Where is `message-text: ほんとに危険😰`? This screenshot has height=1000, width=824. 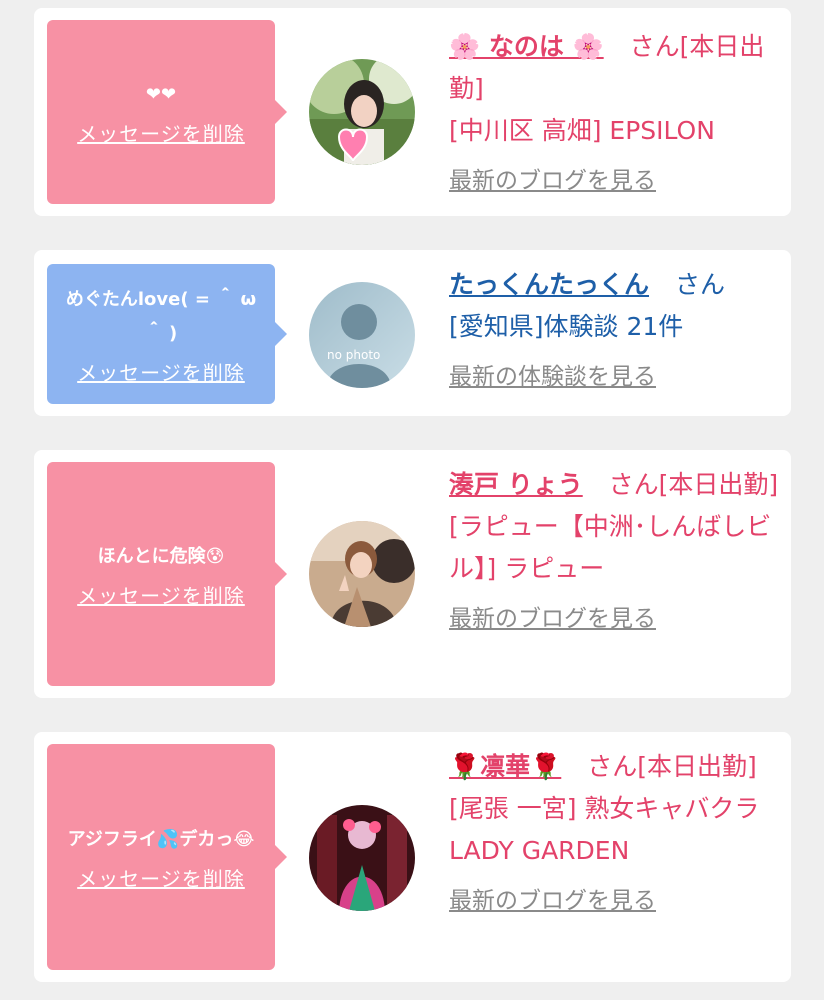 message-text: ほんとに危険😰 is located at coordinates (161, 556).